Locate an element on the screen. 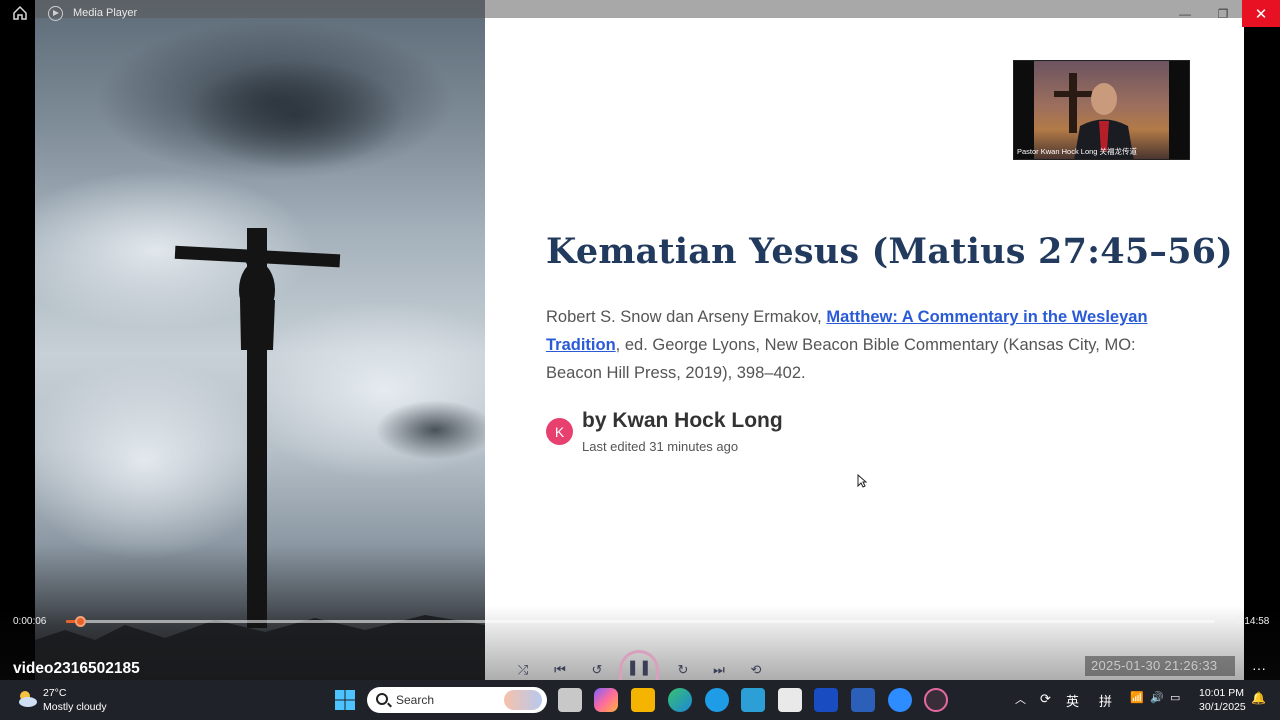 Image resolution: width=1280 pixels, height=720 pixels. avatar: K is located at coordinates (559, 431).